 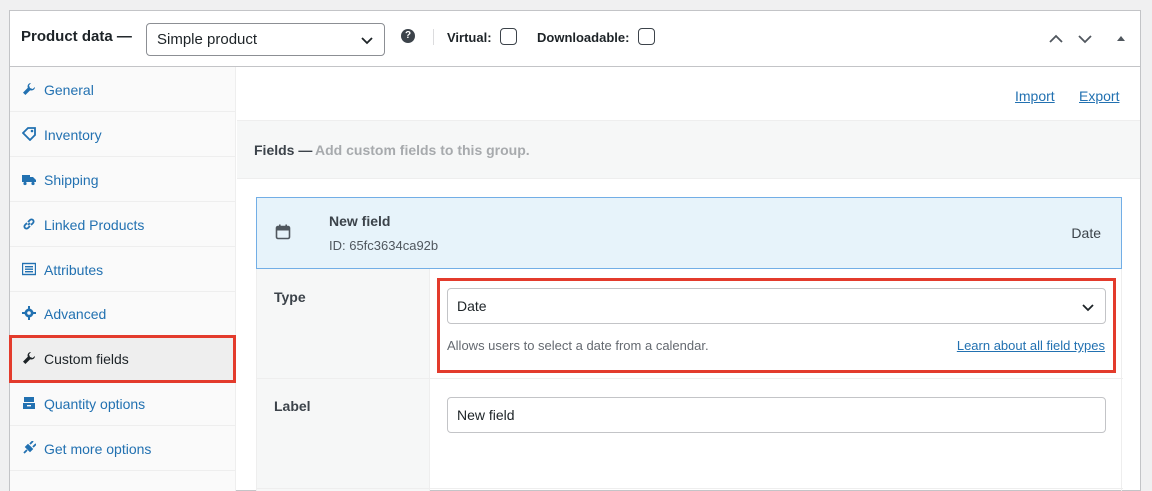 What do you see at coordinates (123, 179) in the screenshot?
I see `tab-shipping: Shipping` at bounding box center [123, 179].